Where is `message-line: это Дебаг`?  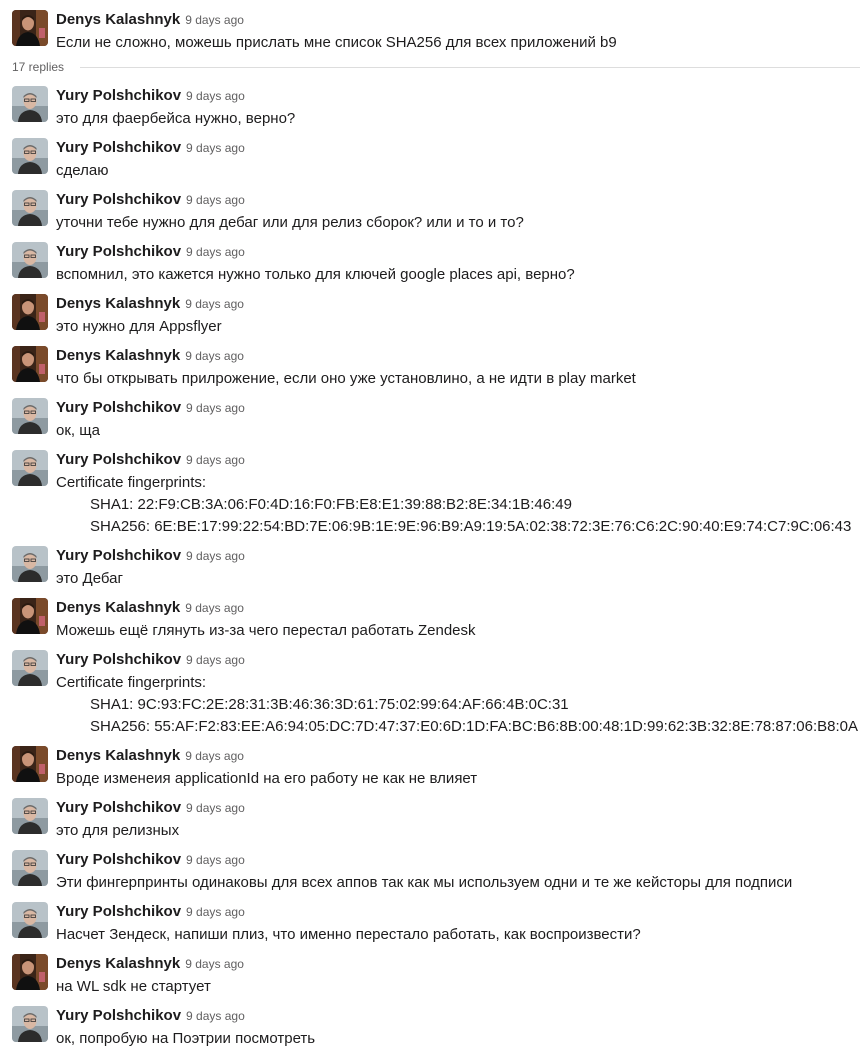 message-line: это Дебаг is located at coordinates (89, 578).